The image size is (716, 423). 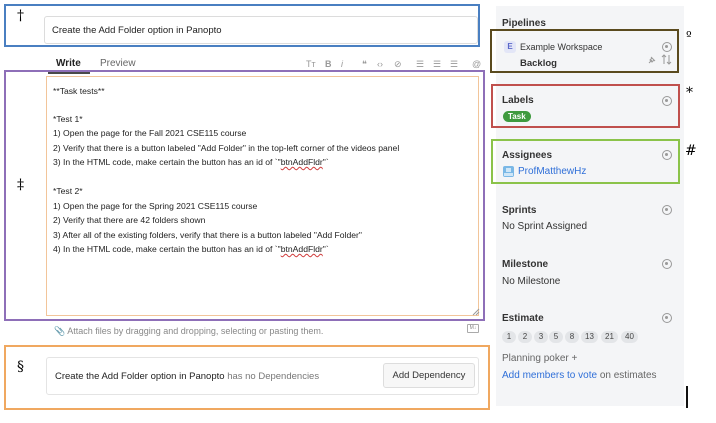 What do you see at coordinates (68, 63) in the screenshot?
I see `tab-write: Write` at bounding box center [68, 63].